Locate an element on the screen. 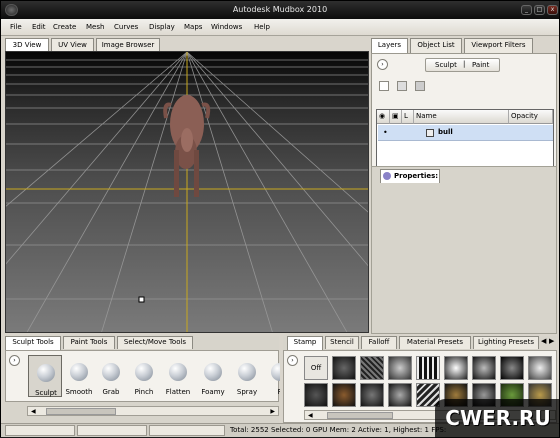 This screenshot has width=560, height=438. name-column-header: Name is located at coordinates (461, 117).